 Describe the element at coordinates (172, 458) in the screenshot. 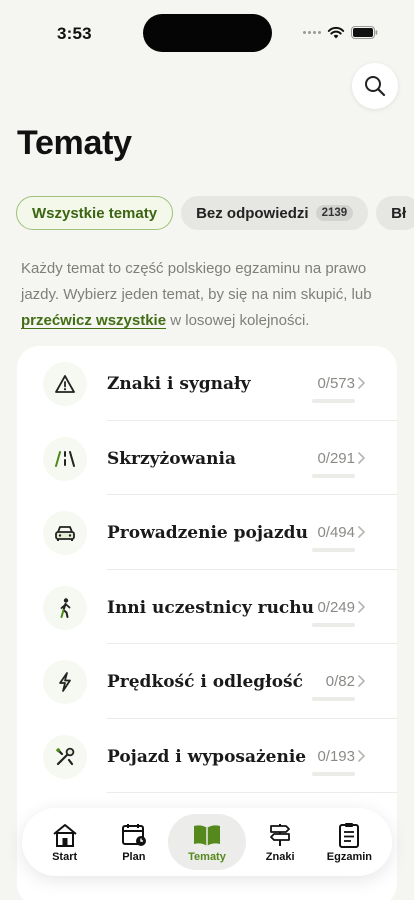

I see `topic-title: Skrzyżowania` at that location.